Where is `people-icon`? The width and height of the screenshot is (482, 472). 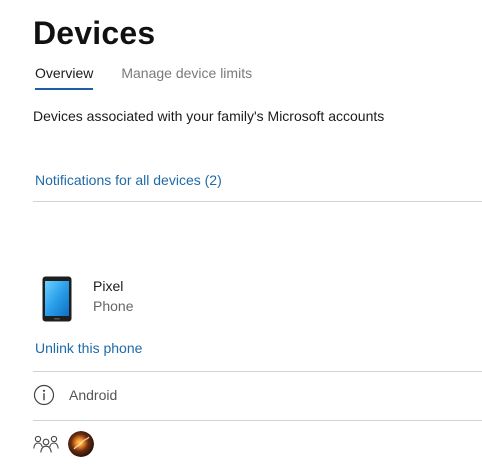
people-icon is located at coordinates (46, 444).